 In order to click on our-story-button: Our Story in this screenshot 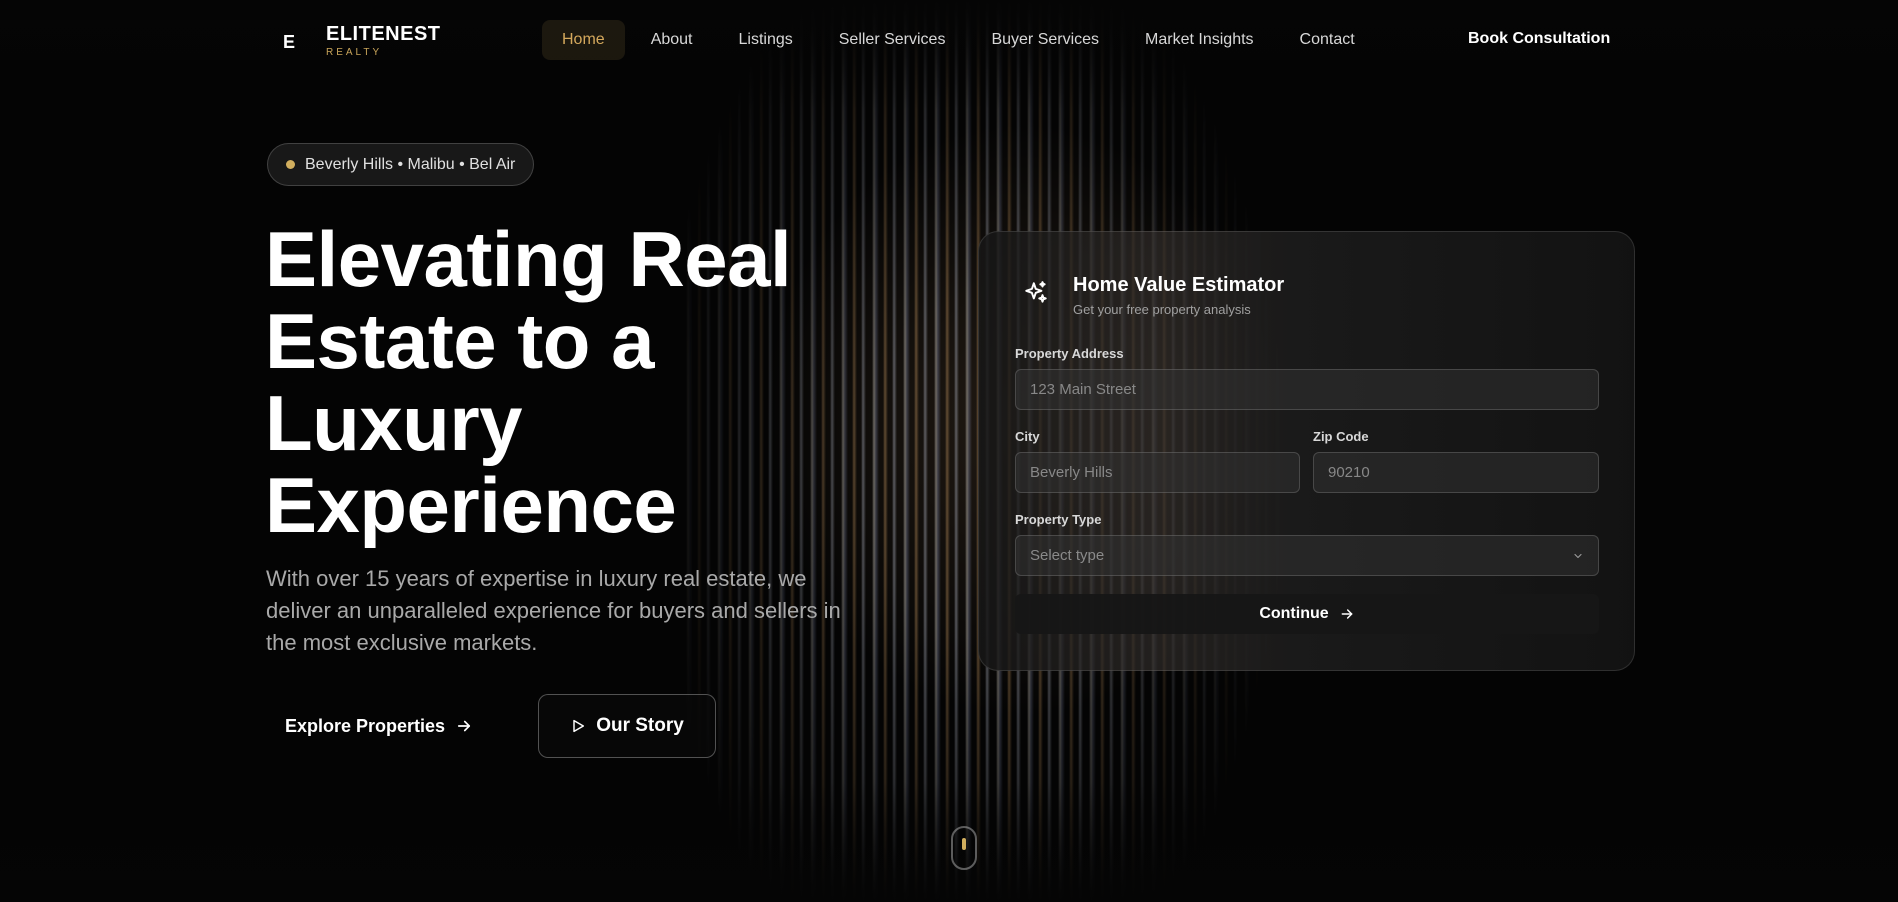, I will do `click(627, 726)`.